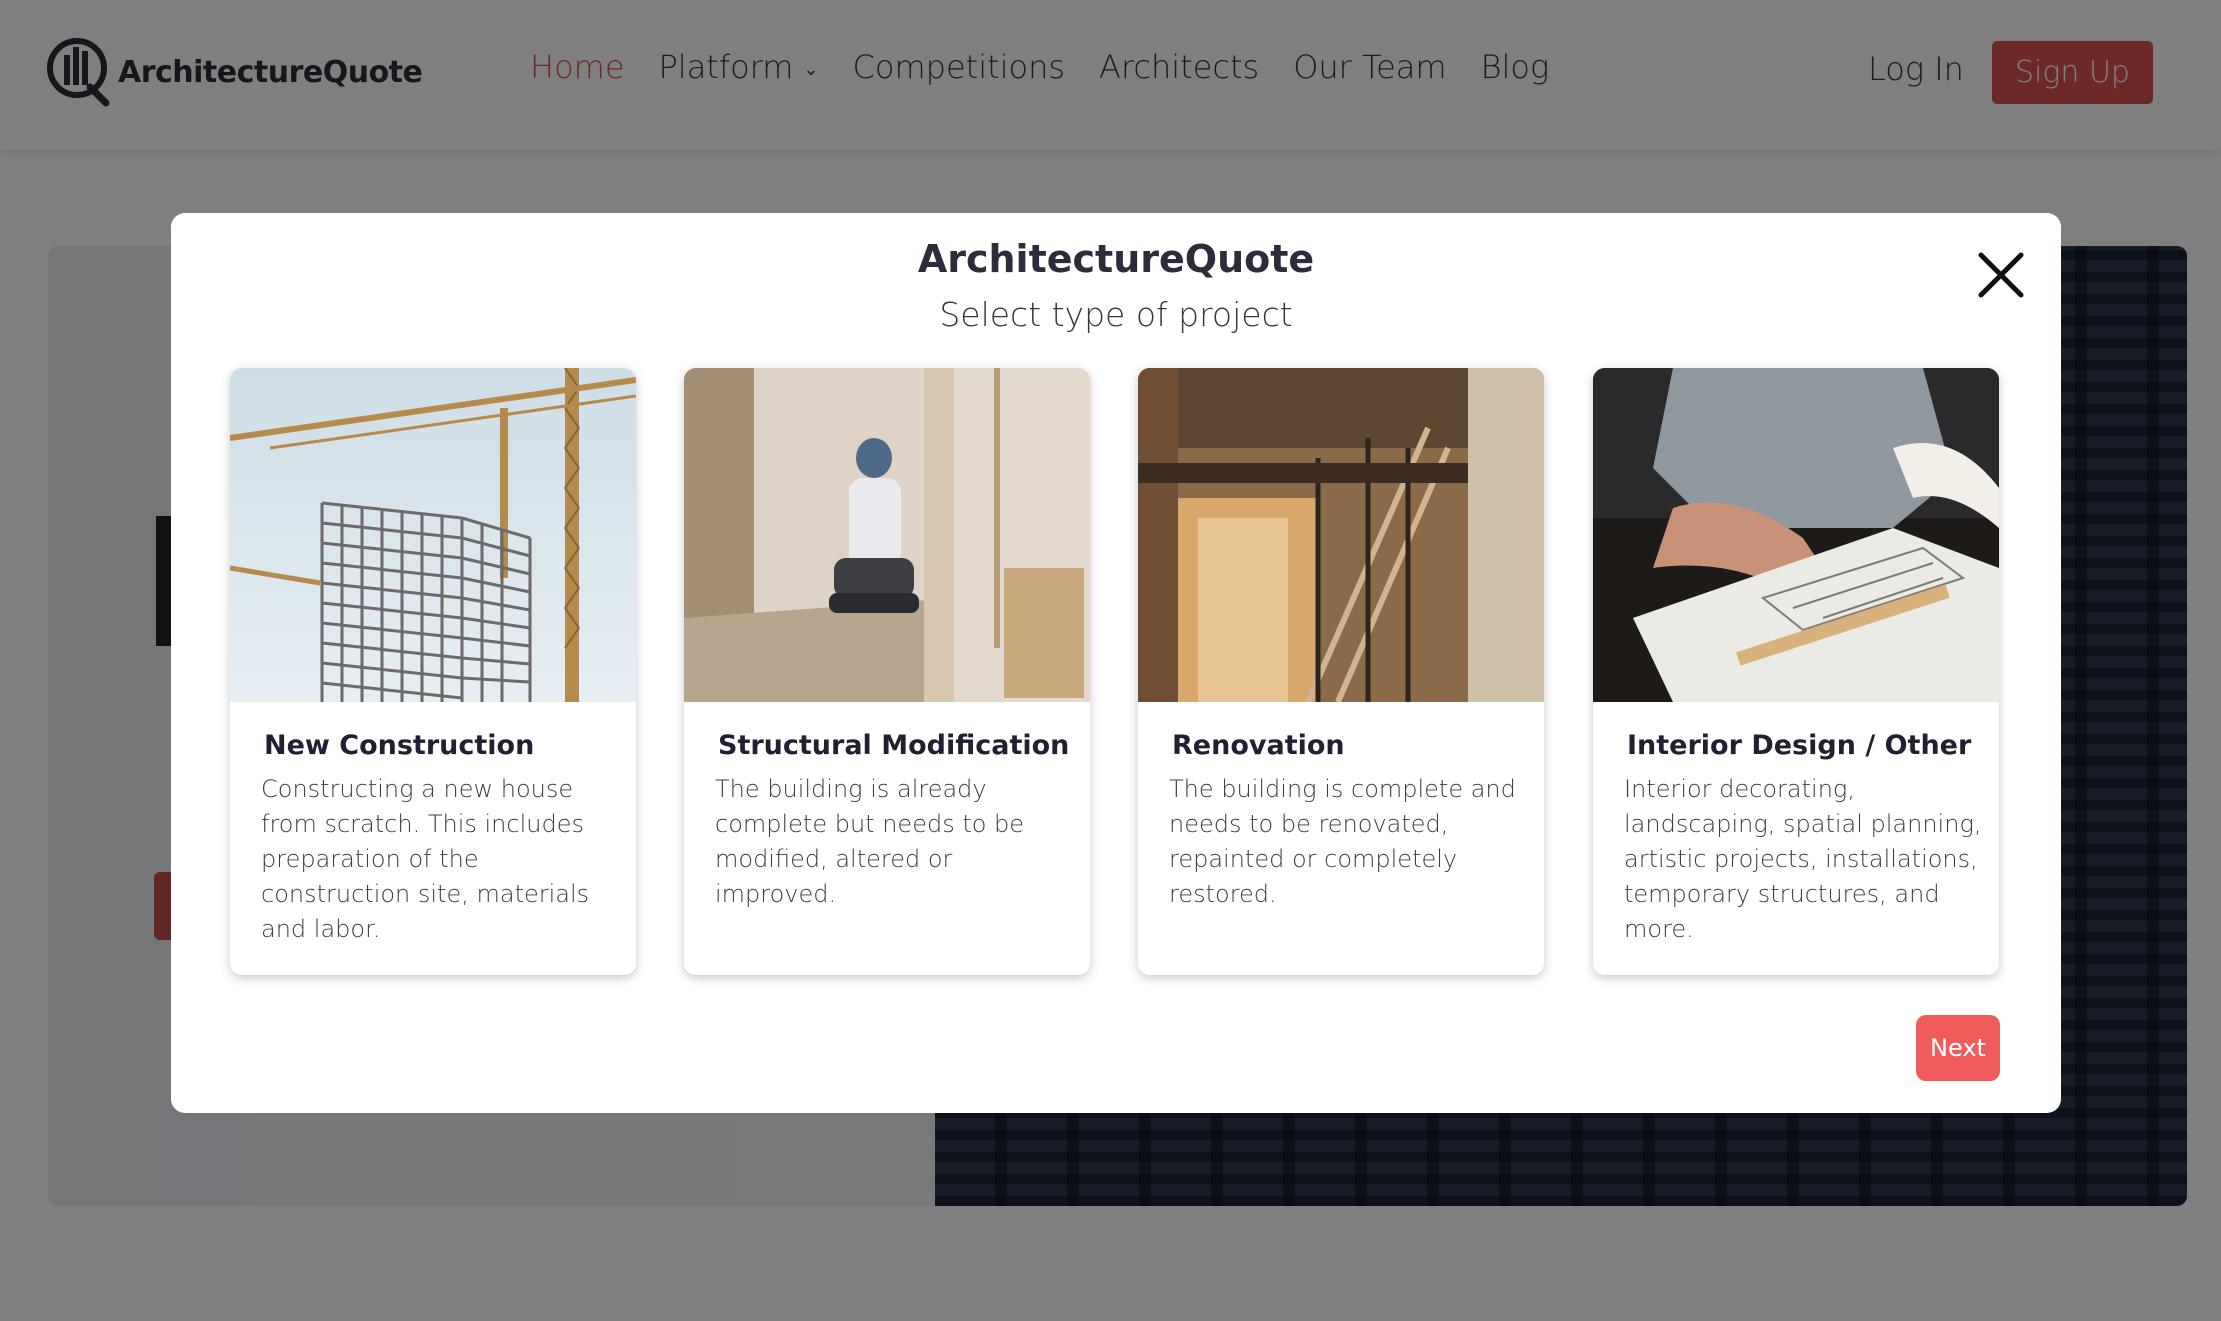 This screenshot has width=2221, height=1321. I want to click on crane-construction-photo, so click(433, 535).